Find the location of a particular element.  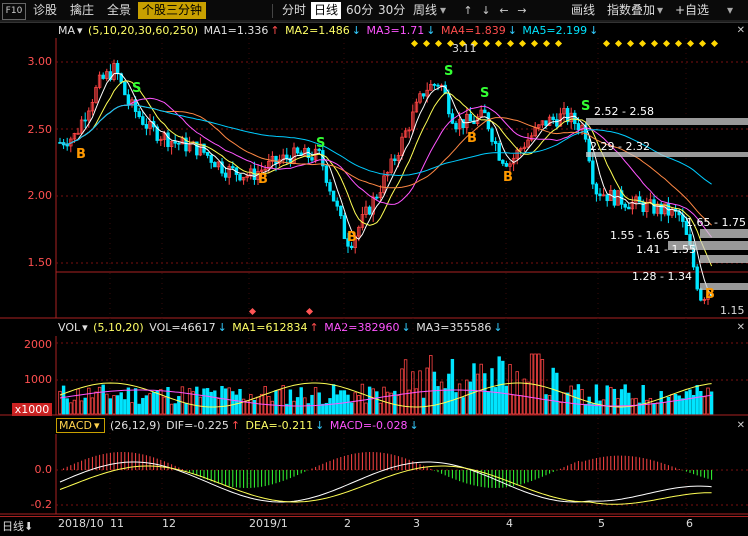

period-label: 日线⬇ is located at coordinates (17, 526).